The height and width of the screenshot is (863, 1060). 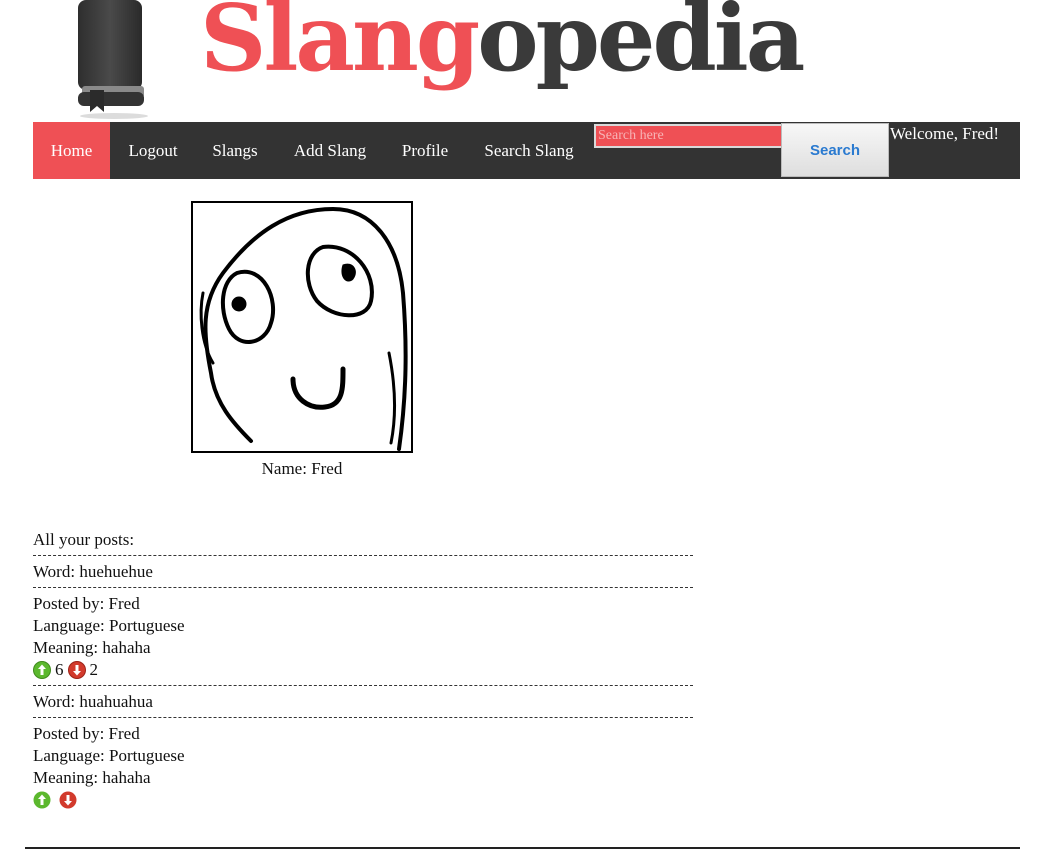 What do you see at coordinates (84, 539) in the screenshot?
I see `posts-heading: All your posts:` at bounding box center [84, 539].